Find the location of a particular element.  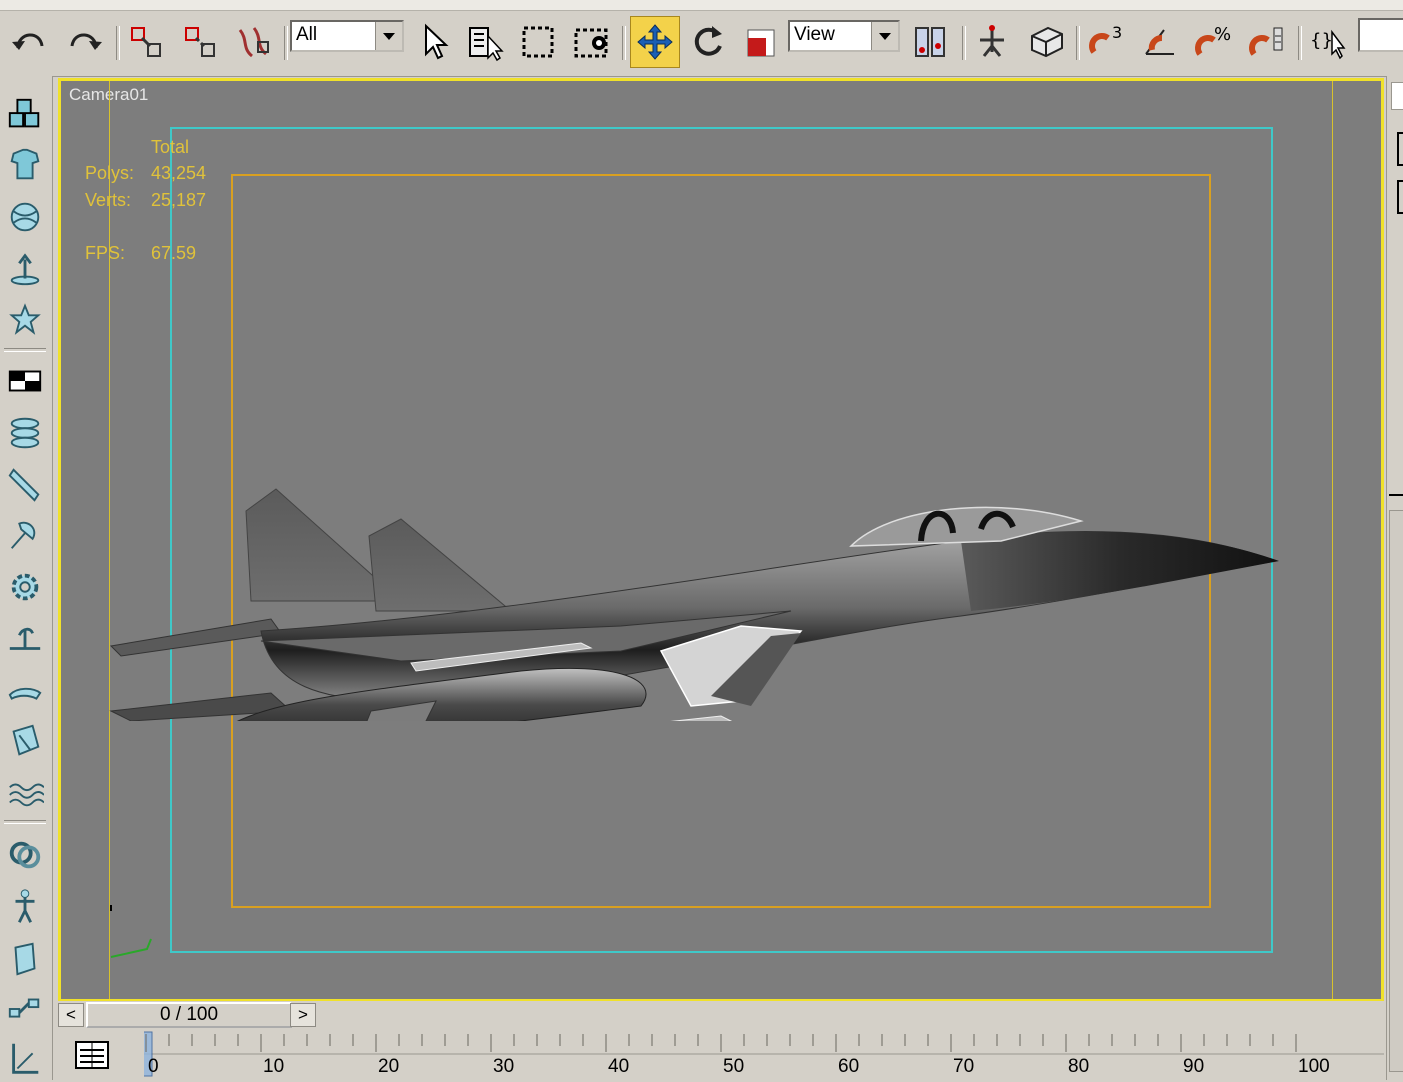

time-slider-thumb: 0 / 100 is located at coordinates (189, 1015).